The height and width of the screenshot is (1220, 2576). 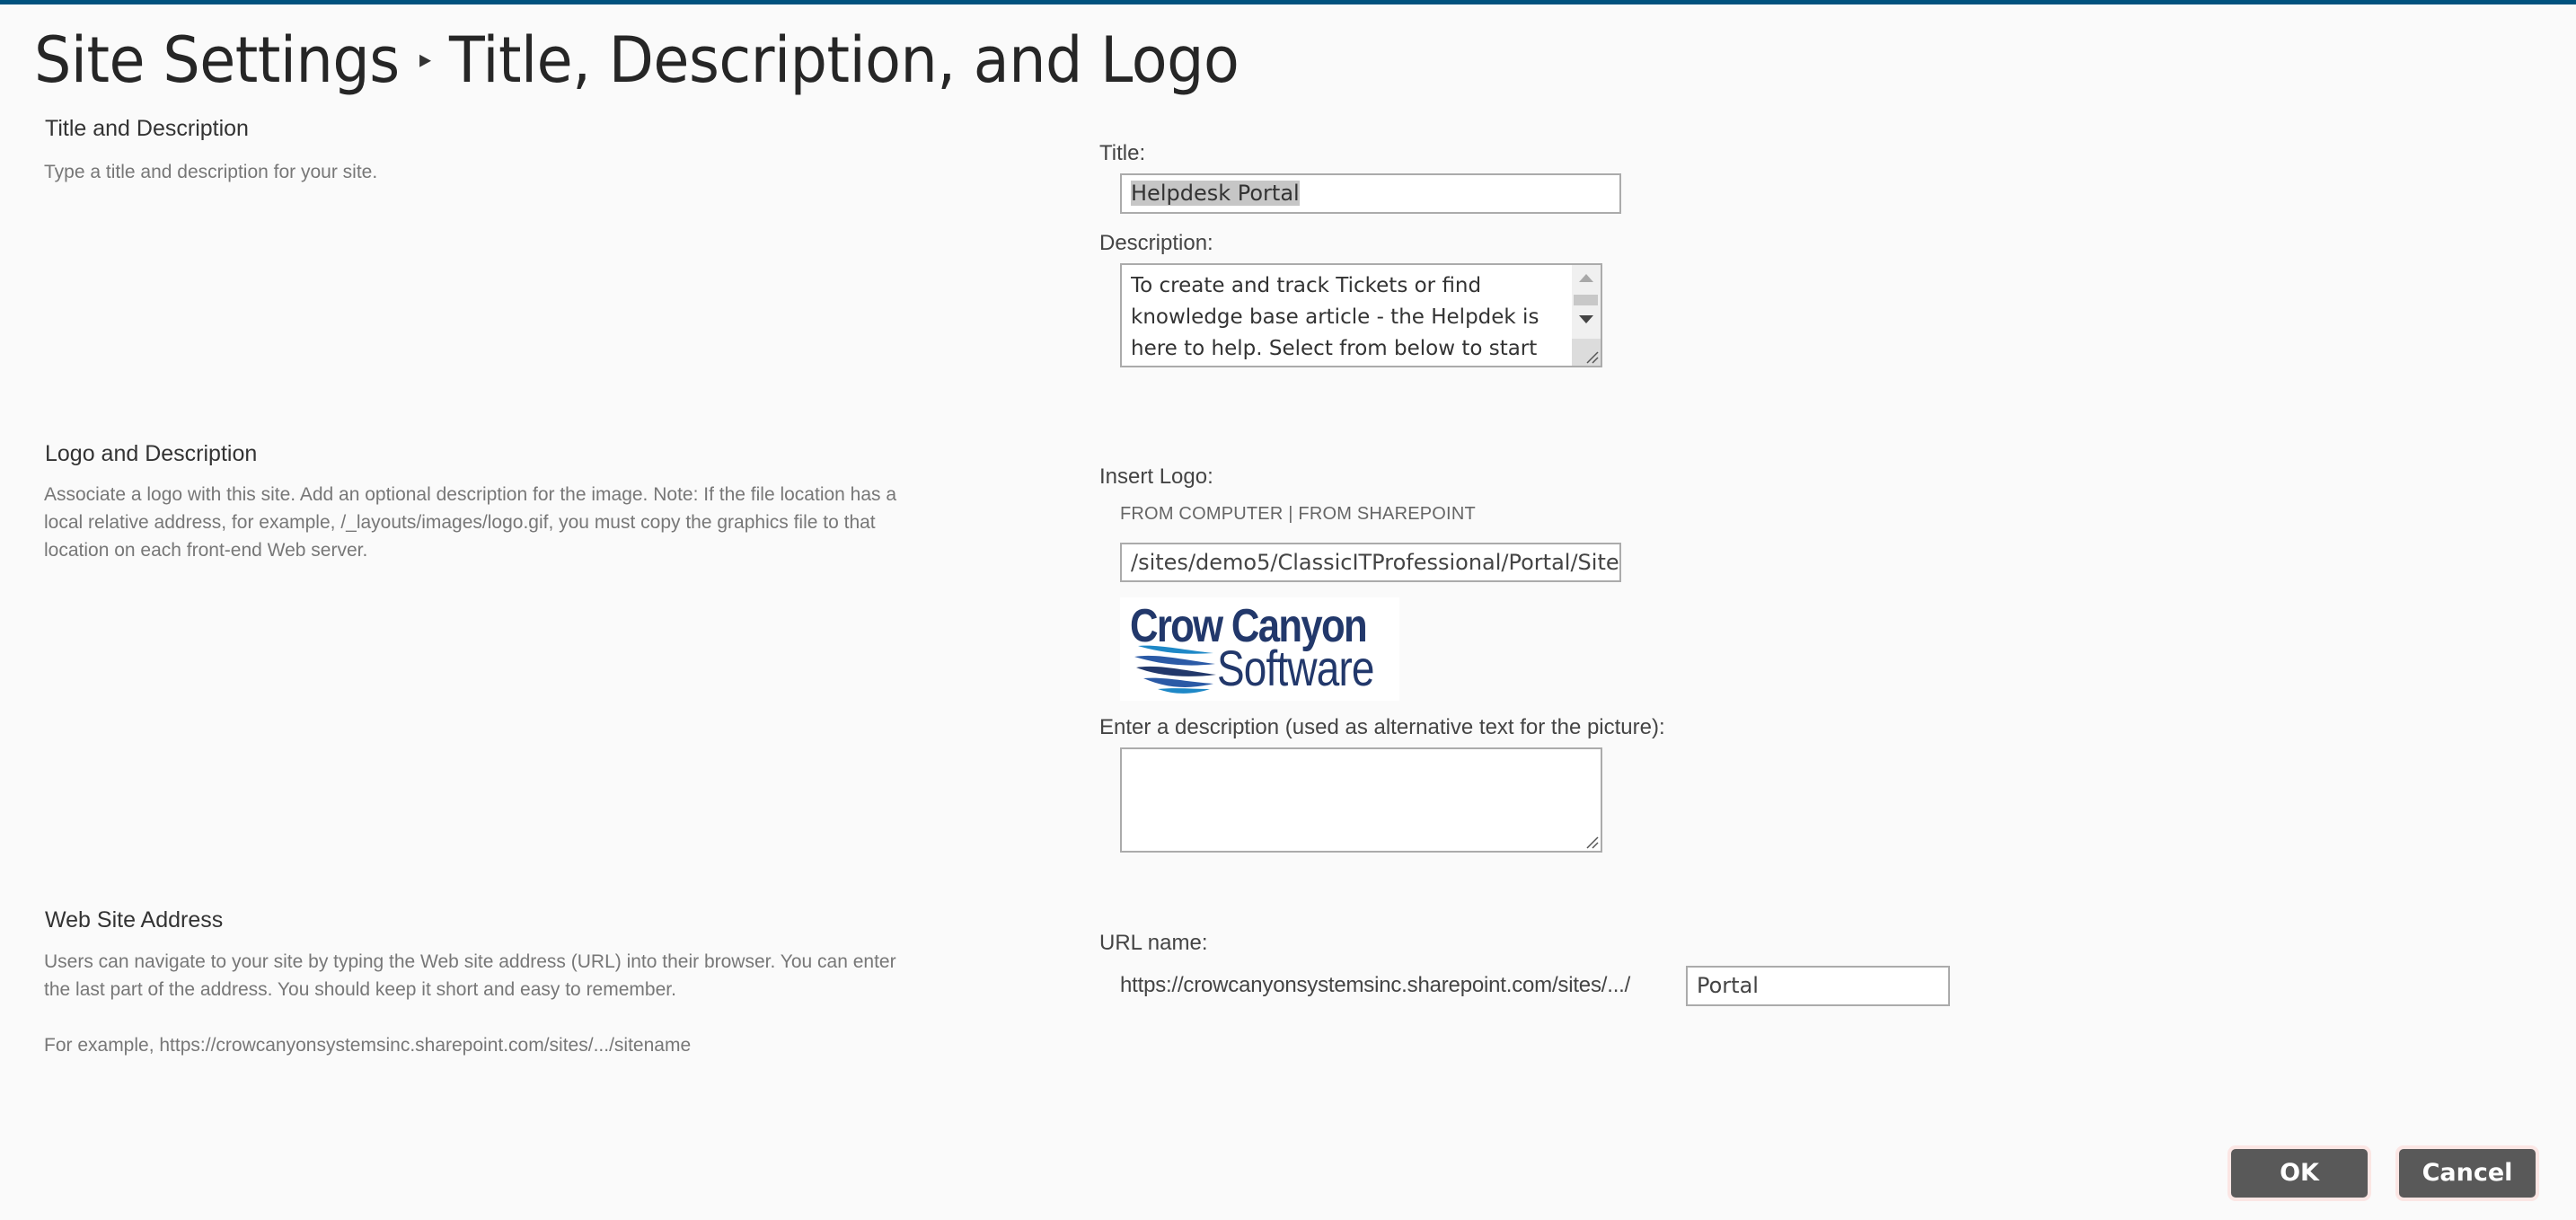 I want to click on alt-text-textarea, so click(x=1361, y=800).